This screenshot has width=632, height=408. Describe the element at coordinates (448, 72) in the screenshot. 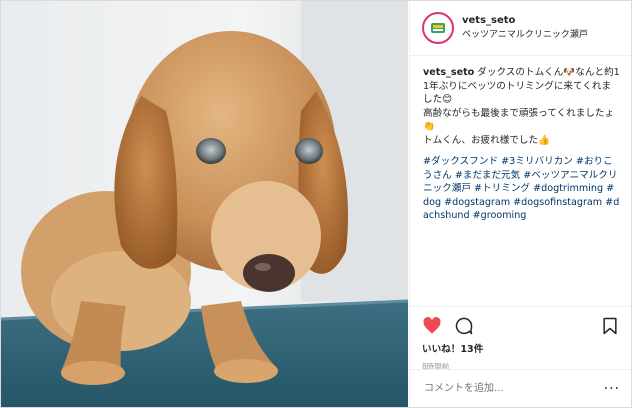

I see `caption-username: vets_seto` at that location.